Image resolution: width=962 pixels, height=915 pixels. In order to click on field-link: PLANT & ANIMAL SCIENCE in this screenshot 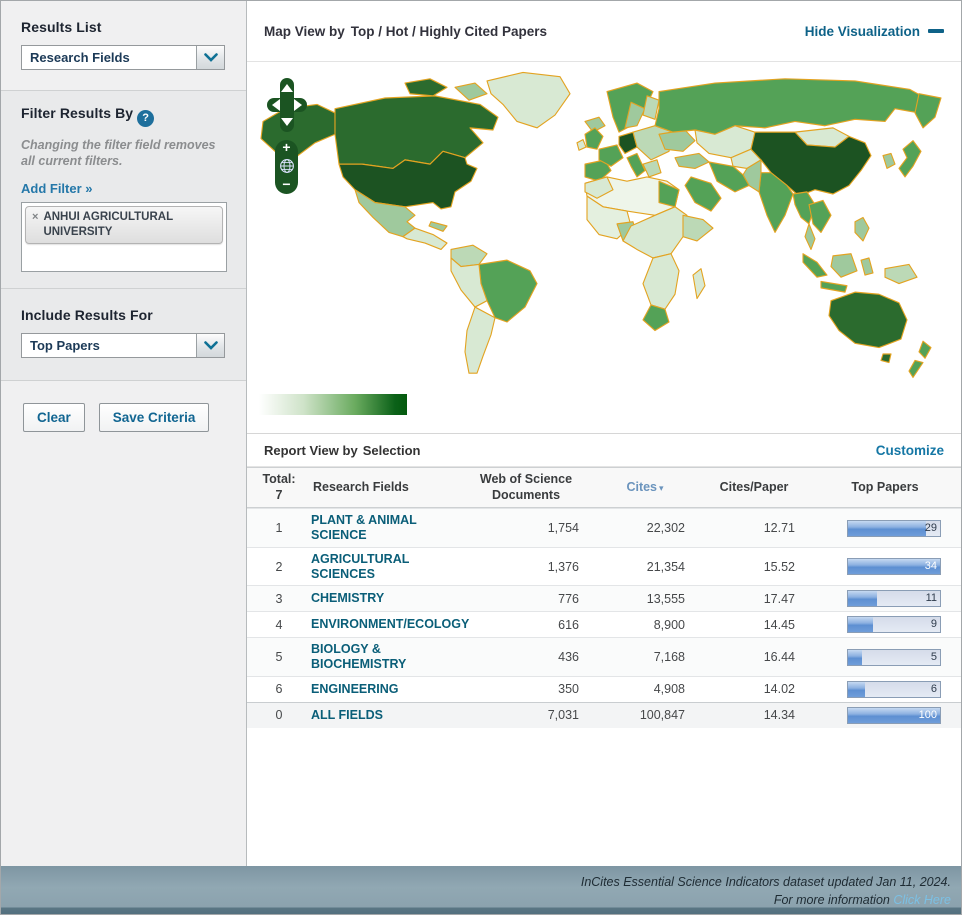, I will do `click(386, 528)`.